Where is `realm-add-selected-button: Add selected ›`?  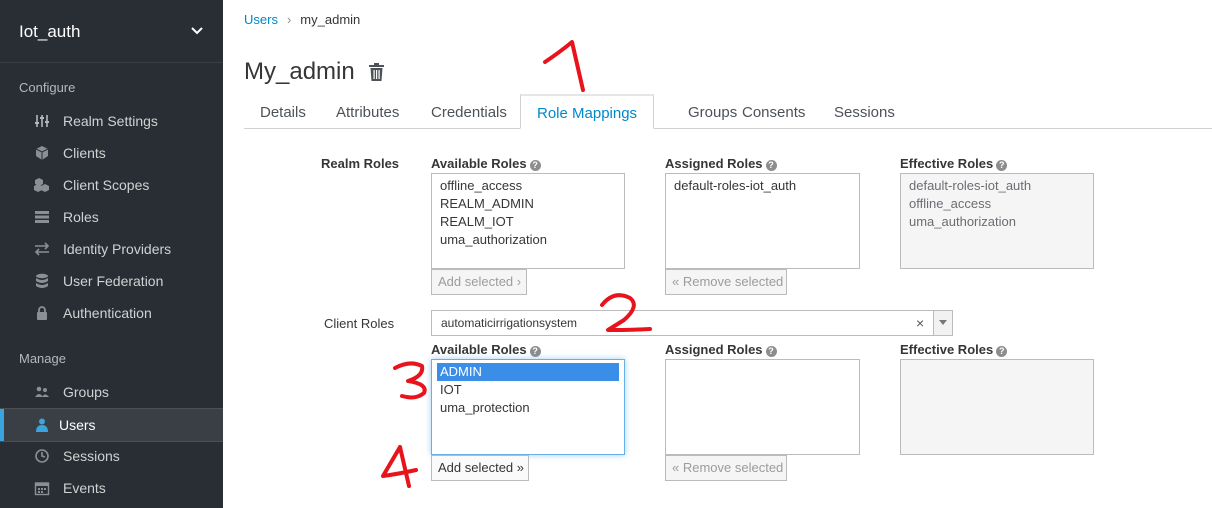
realm-add-selected-button: Add selected › is located at coordinates (479, 282).